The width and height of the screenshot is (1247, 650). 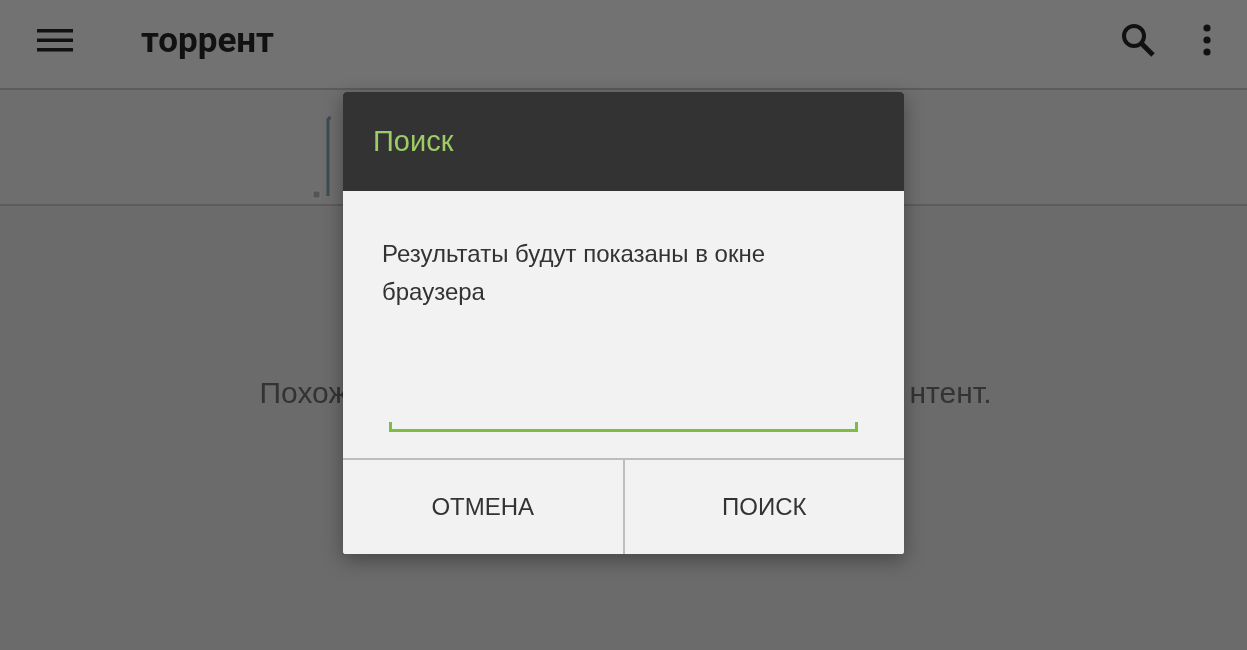 I want to click on search-icon, so click(x=1138, y=40).